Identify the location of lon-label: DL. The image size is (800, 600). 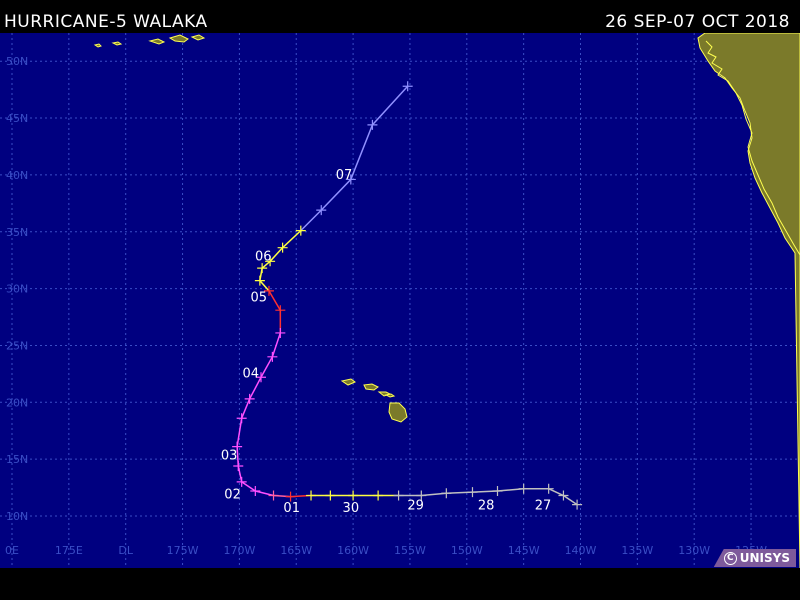
(125, 550).